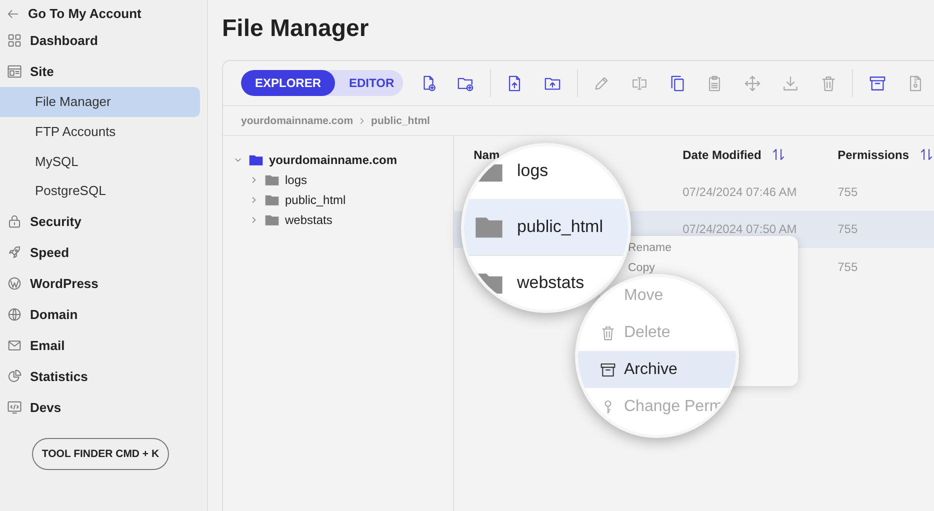  What do you see at coordinates (59, 376) in the screenshot?
I see `sidebar-label: Statistics` at bounding box center [59, 376].